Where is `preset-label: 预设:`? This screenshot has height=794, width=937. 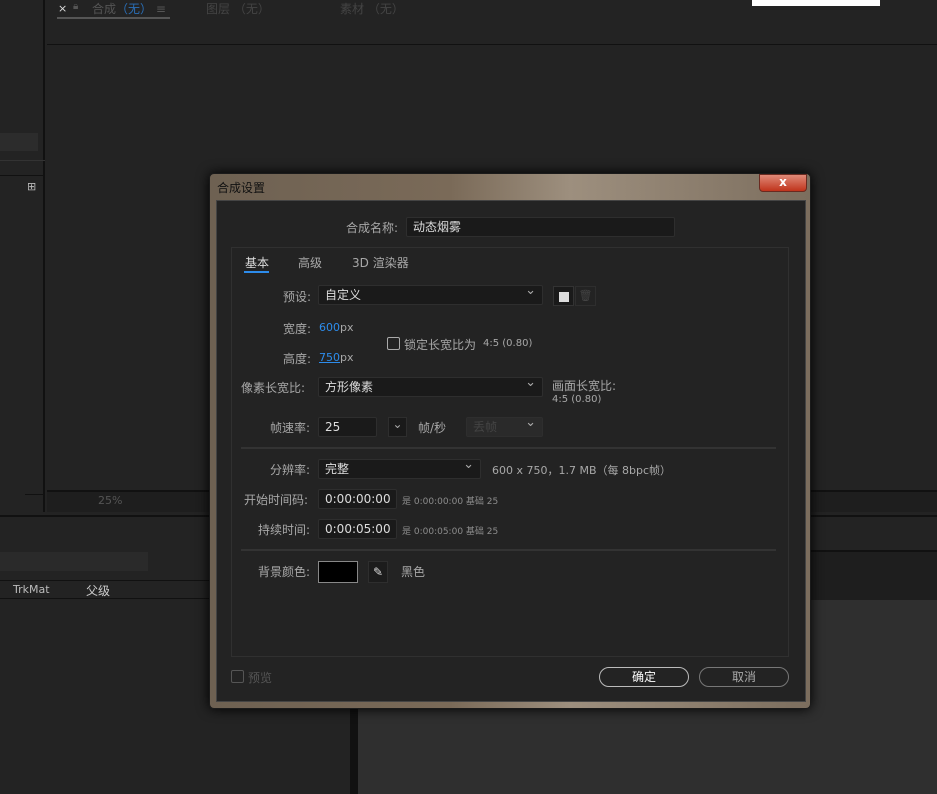 preset-label: 预设: is located at coordinates (297, 297).